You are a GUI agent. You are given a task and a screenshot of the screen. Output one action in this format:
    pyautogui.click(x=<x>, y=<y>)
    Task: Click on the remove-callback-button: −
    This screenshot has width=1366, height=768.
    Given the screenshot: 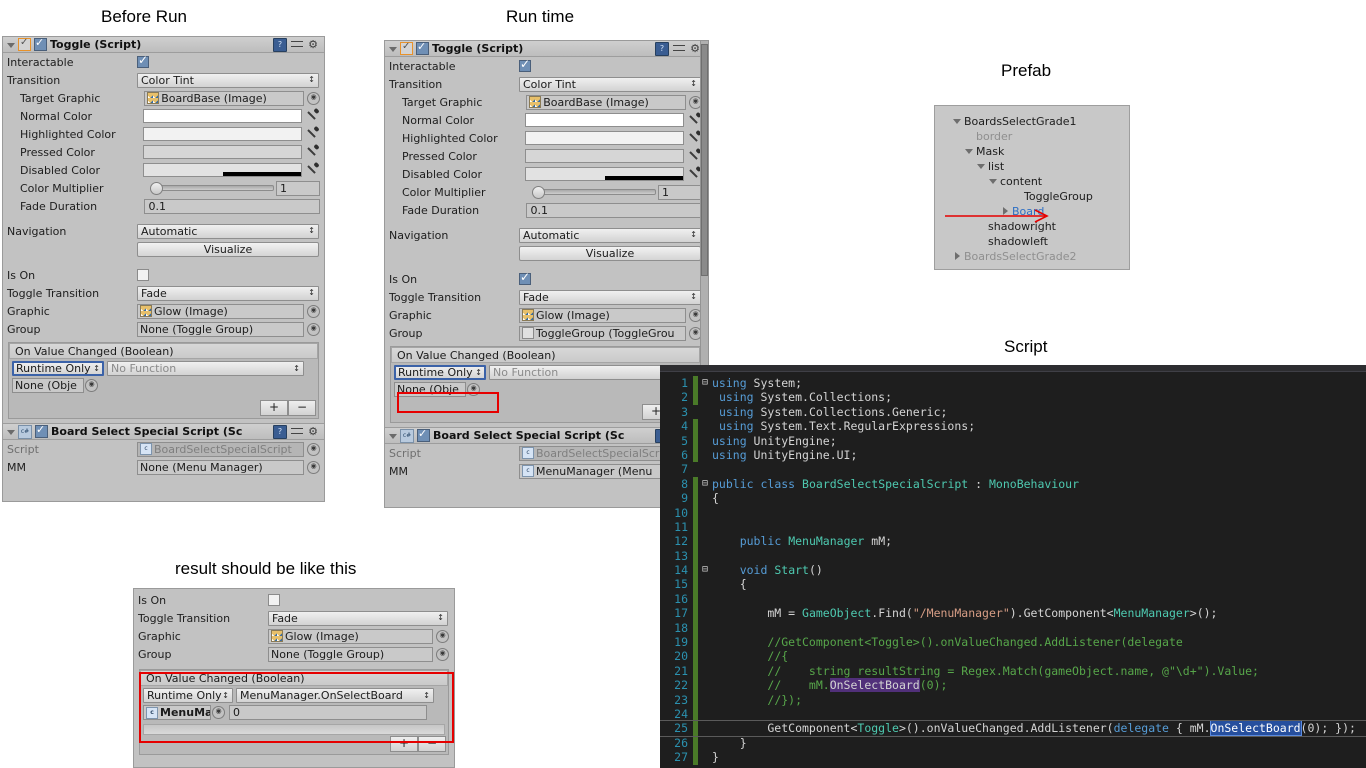 What is the action you would take?
    pyautogui.click(x=432, y=744)
    